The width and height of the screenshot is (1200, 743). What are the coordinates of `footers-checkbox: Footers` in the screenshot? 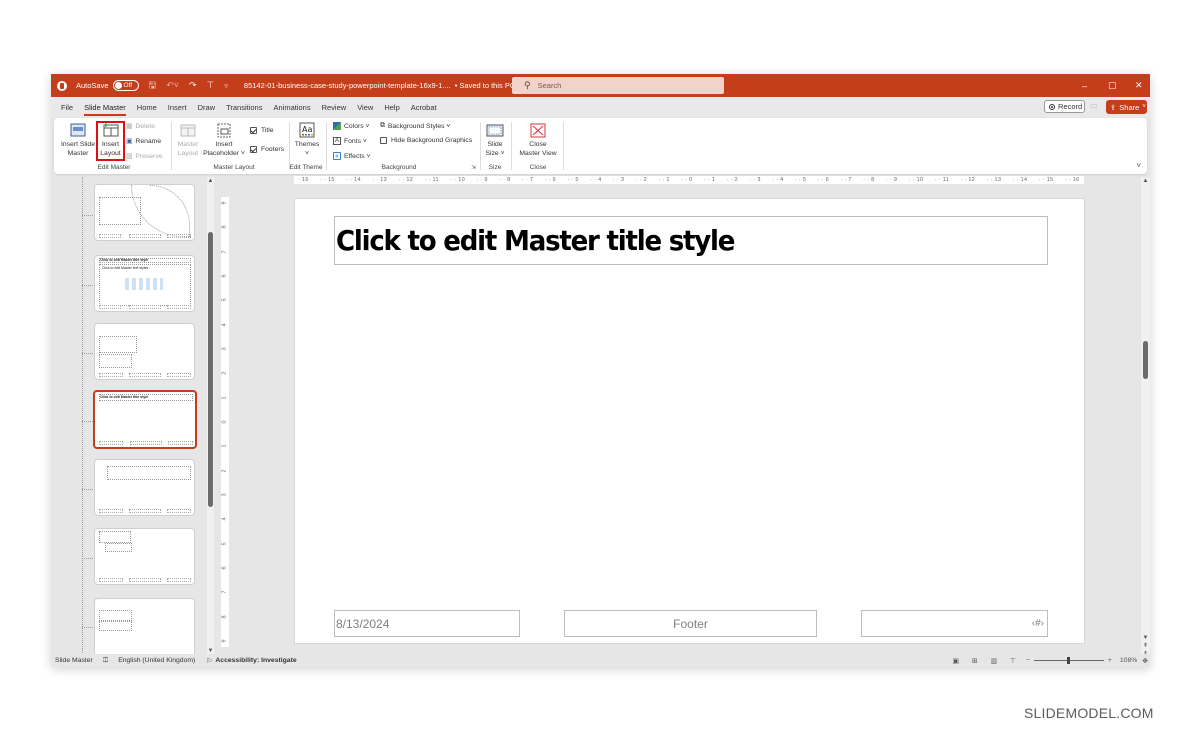 It's located at (267, 149).